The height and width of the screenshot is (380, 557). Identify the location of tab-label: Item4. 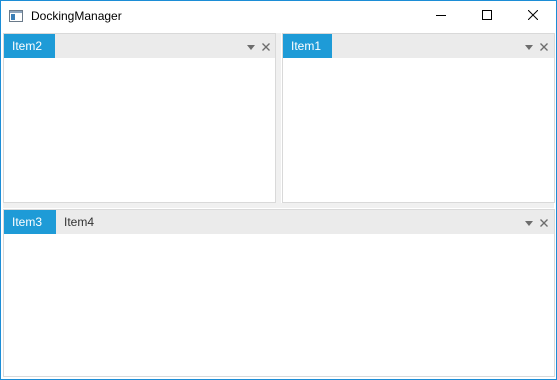
(79, 222).